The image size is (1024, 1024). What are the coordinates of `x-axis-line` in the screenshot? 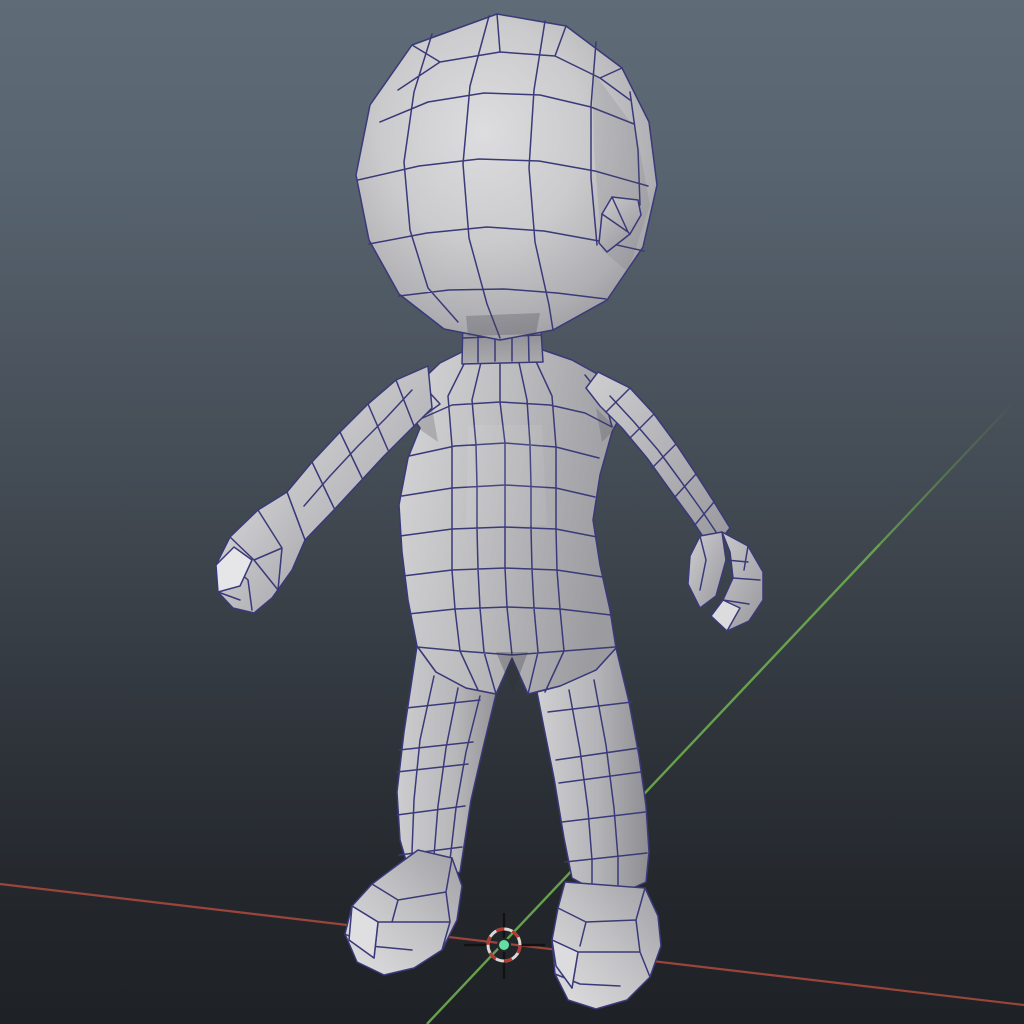 It's located at (512, 944).